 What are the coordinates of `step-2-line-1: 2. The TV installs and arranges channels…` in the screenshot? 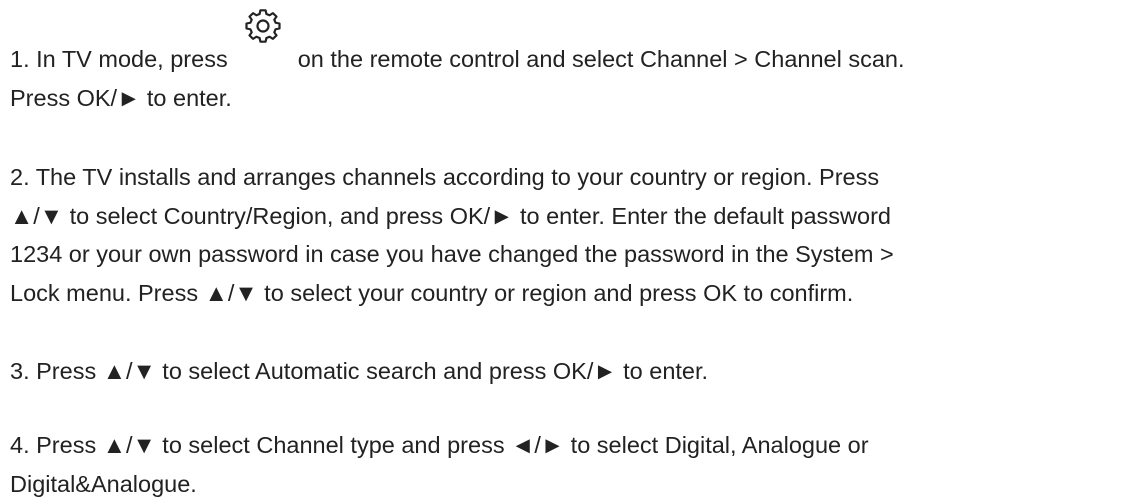 It's located at (565, 177).